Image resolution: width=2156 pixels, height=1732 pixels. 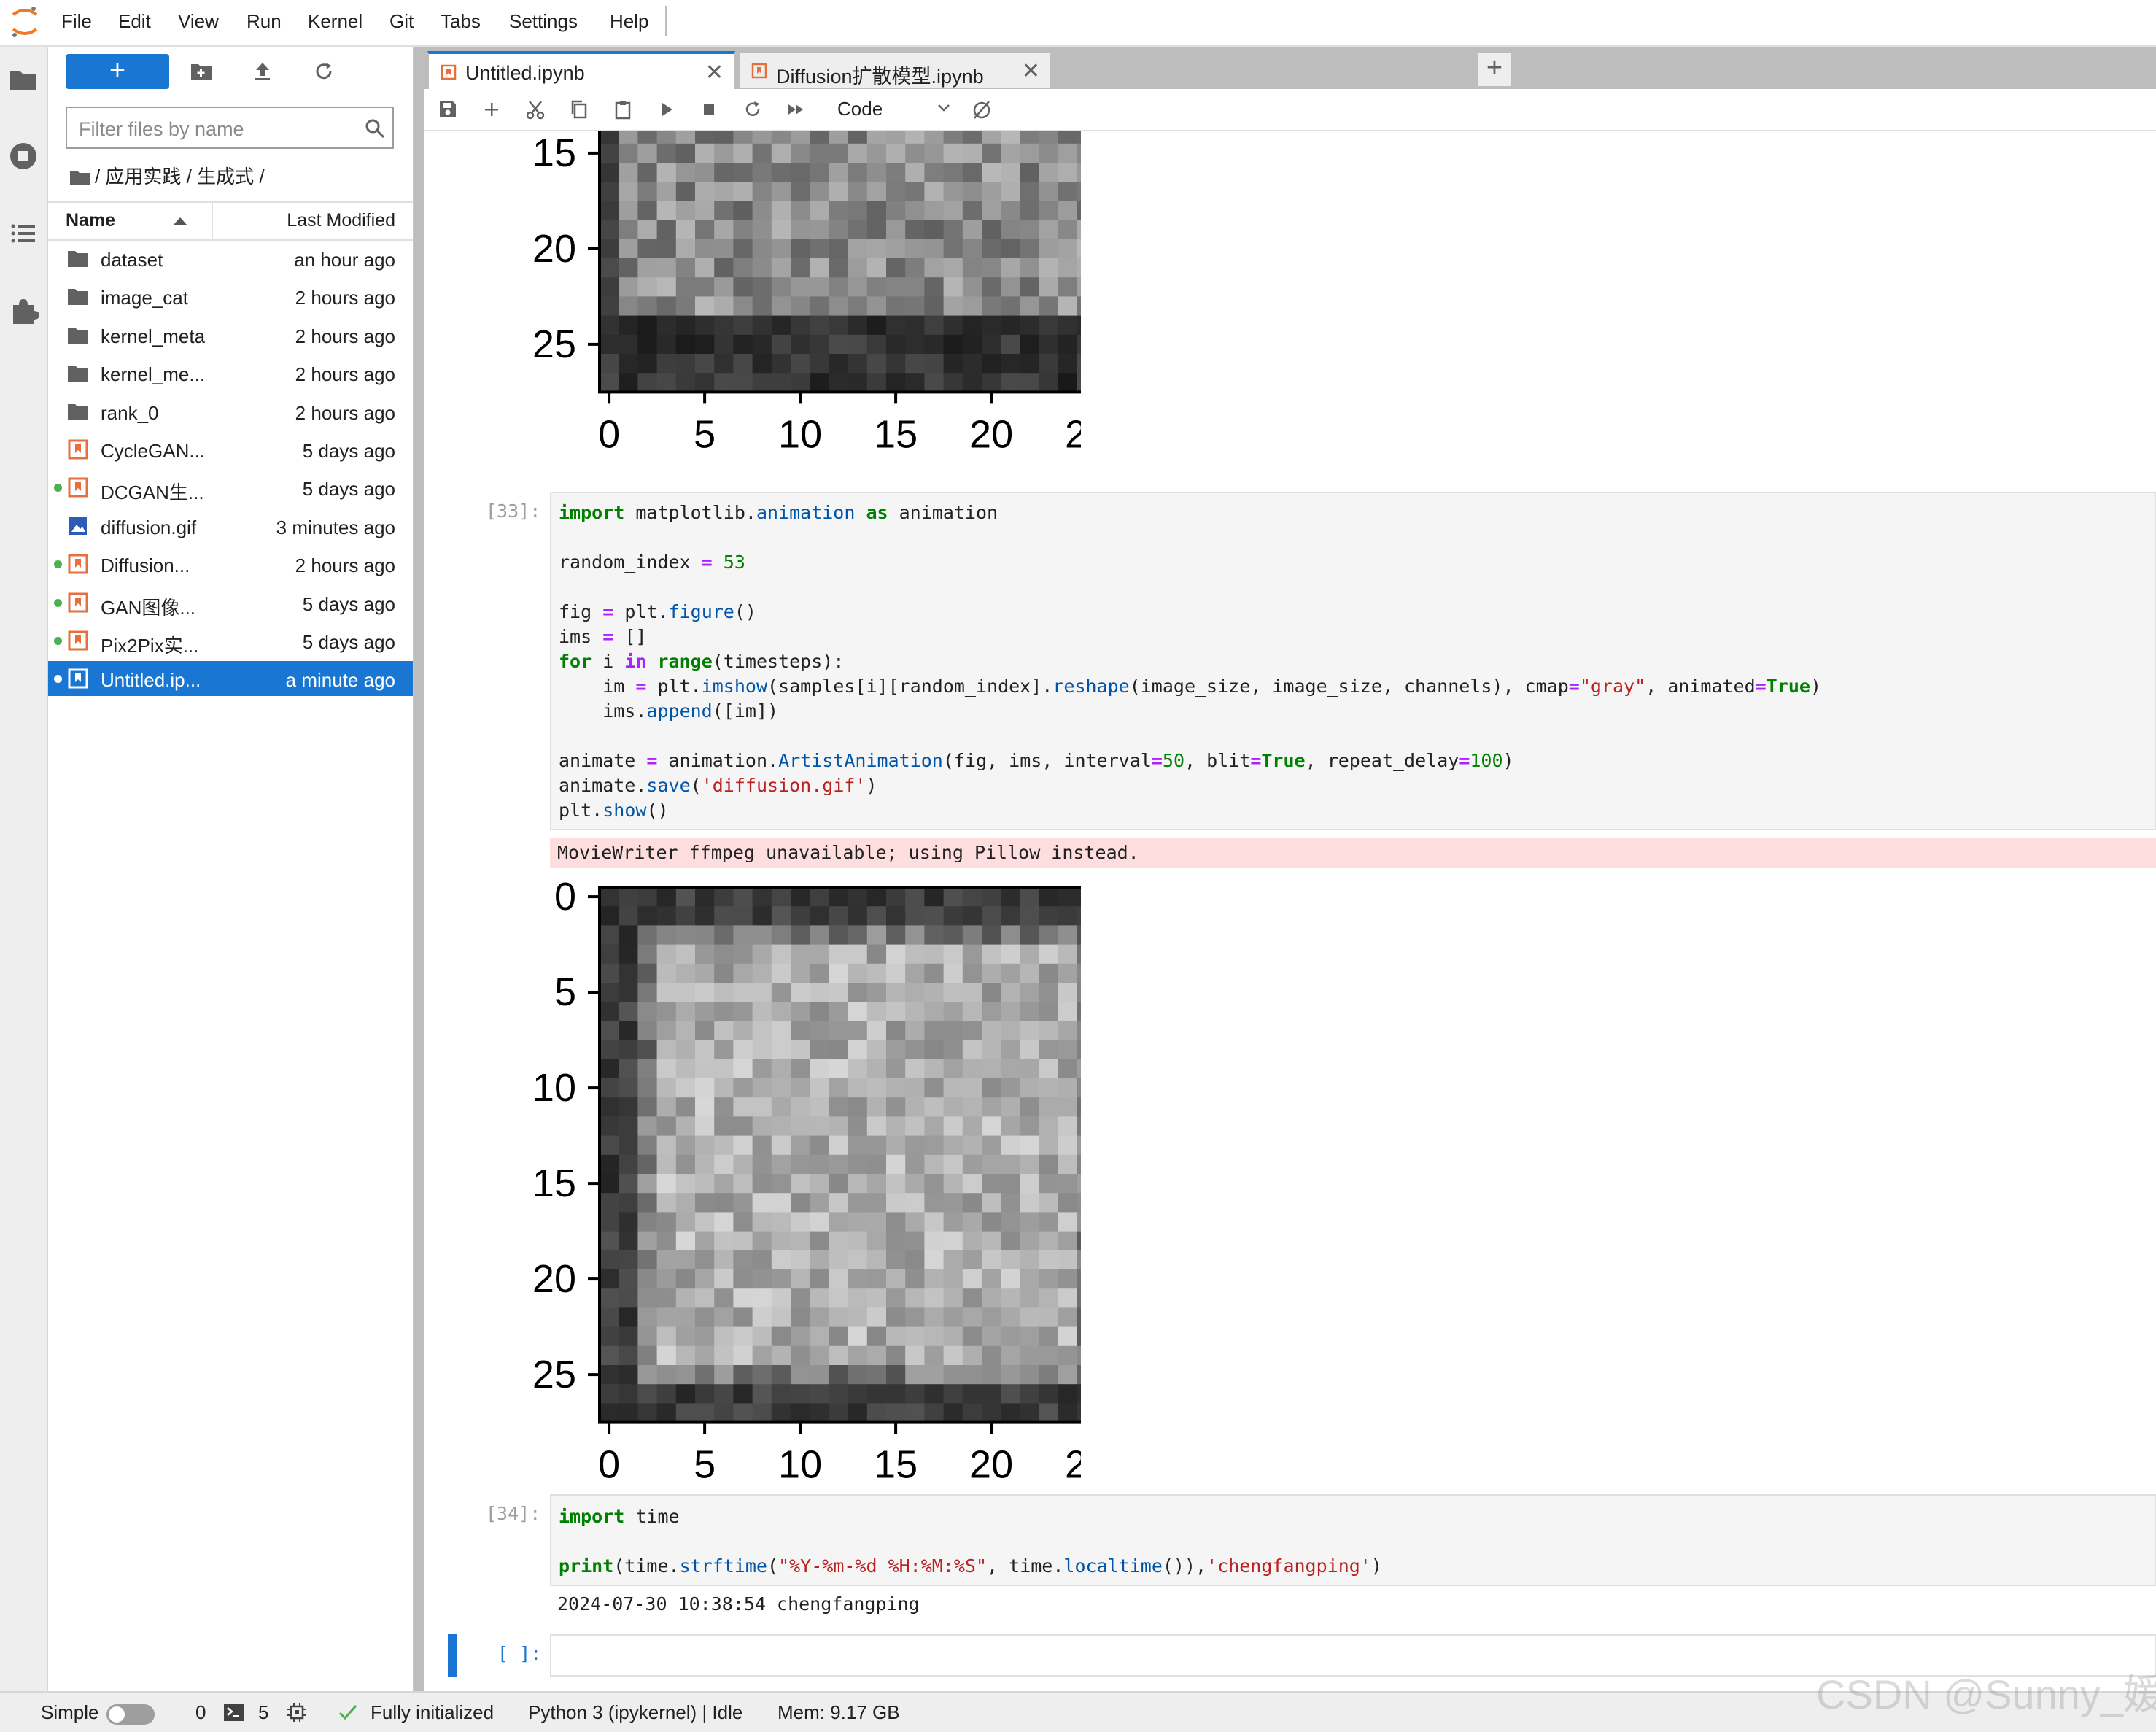 What do you see at coordinates (198, 22) in the screenshot?
I see `menu-view: View` at bounding box center [198, 22].